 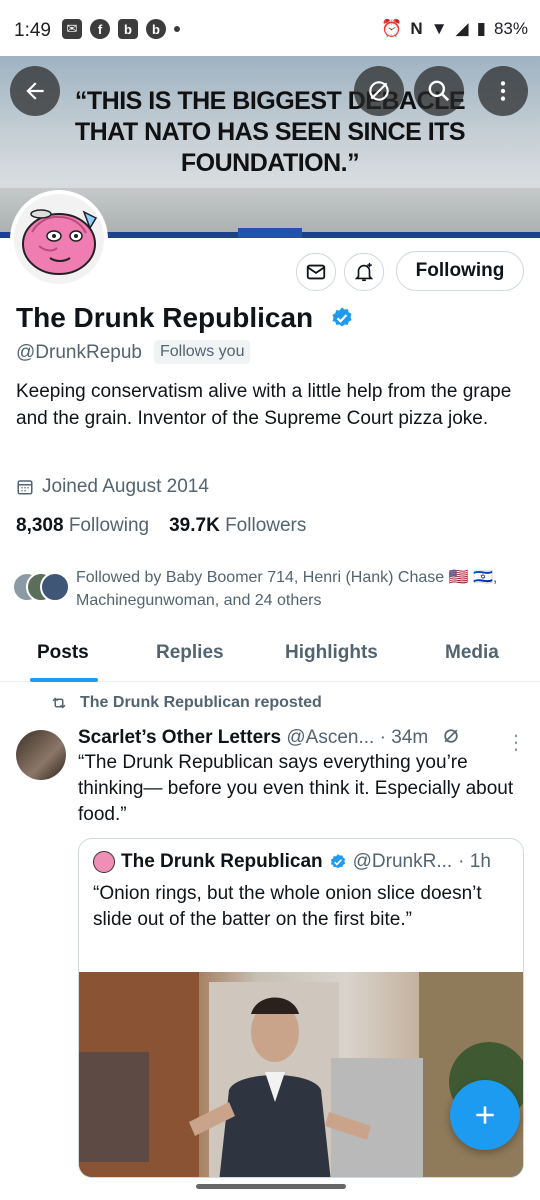 What do you see at coordinates (25, 487) in the screenshot?
I see `calendar-icon` at bounding box center [25, 487].